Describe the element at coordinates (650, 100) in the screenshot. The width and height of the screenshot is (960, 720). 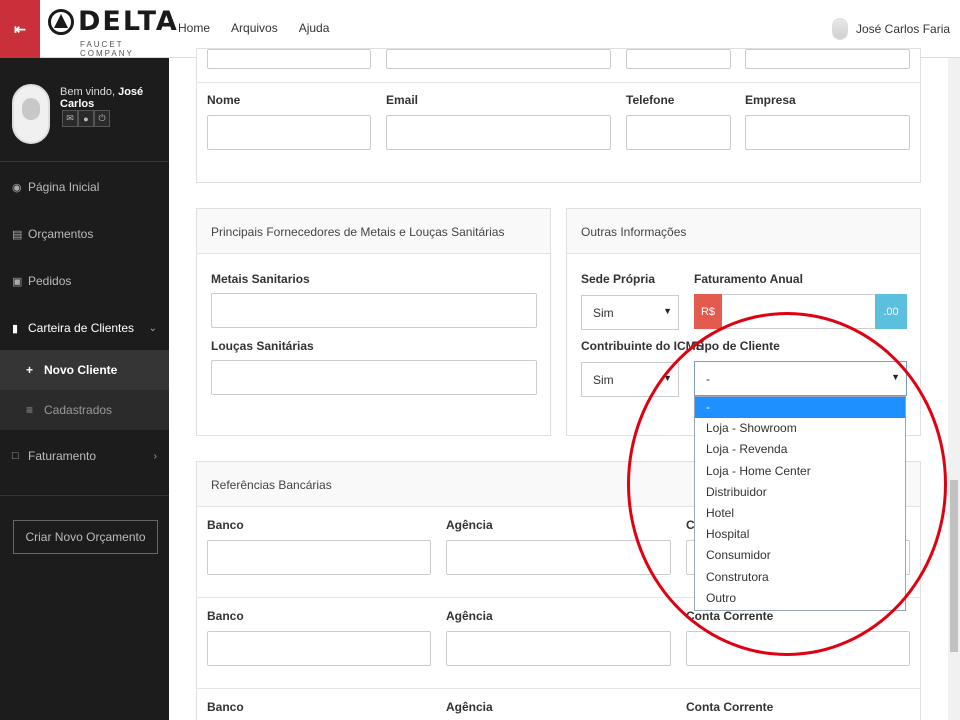
I see `contact-phone-label: Telefone` at that location.